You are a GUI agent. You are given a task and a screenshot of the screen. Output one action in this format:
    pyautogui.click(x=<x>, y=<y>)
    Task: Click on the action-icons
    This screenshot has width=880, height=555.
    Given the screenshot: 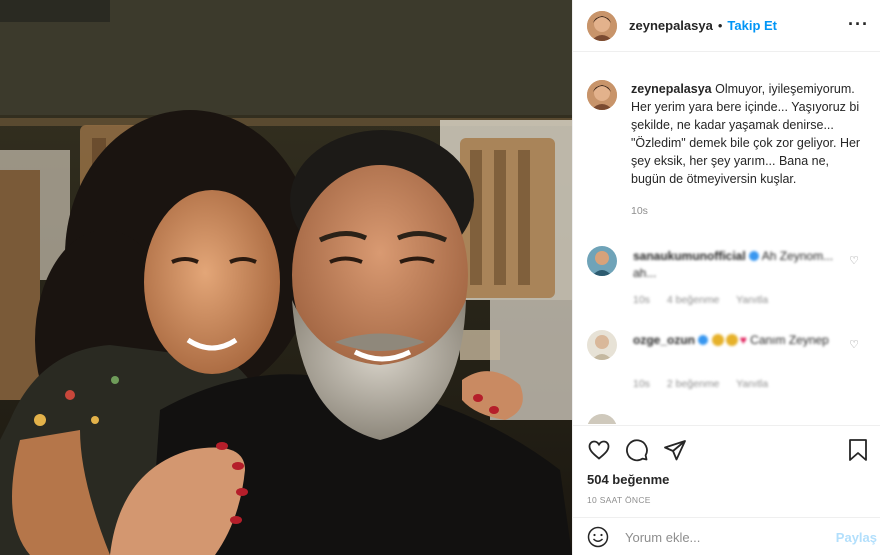 What is the action you would take?
    pyautogui.click(x=637, y=450)
    